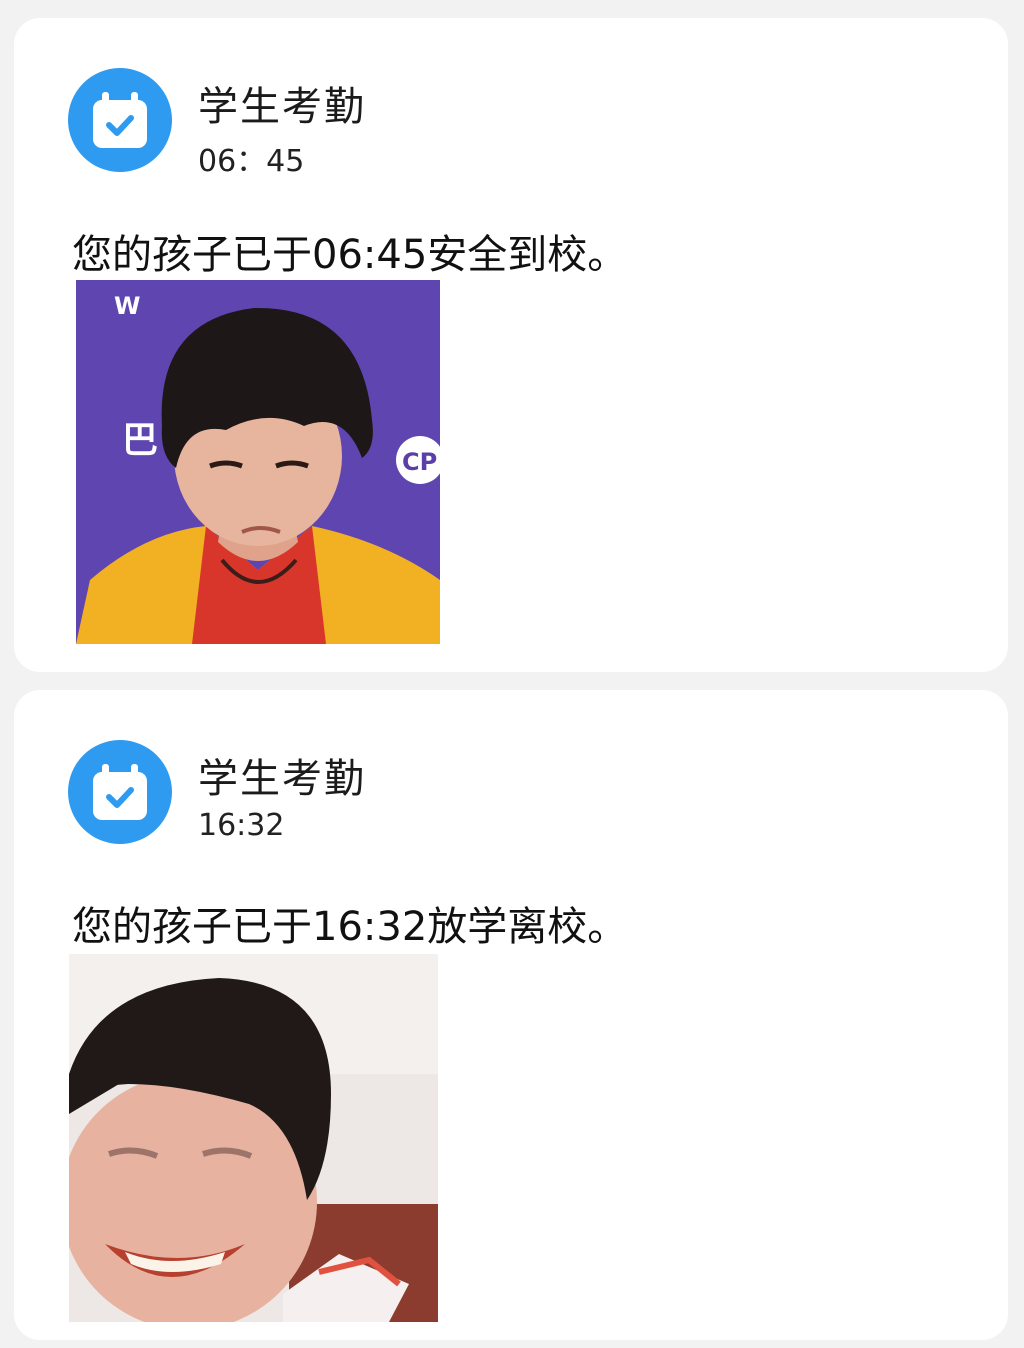  I want to click on notification-message: 您的孩子已于06:45安全到校。, so click(350, 255).